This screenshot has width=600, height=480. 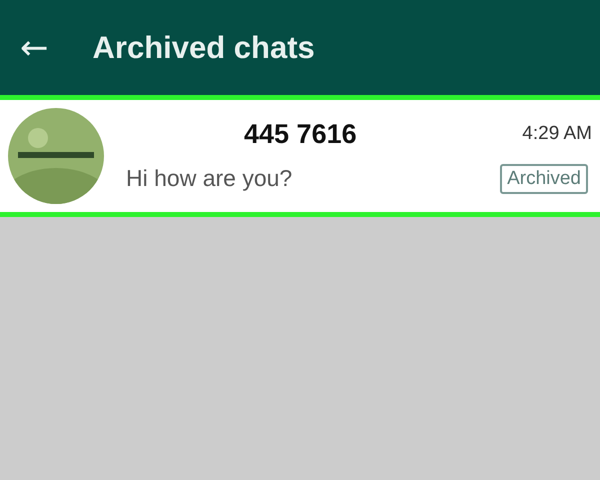 I want to click on back-button: ←, so click(x=34, y=48).